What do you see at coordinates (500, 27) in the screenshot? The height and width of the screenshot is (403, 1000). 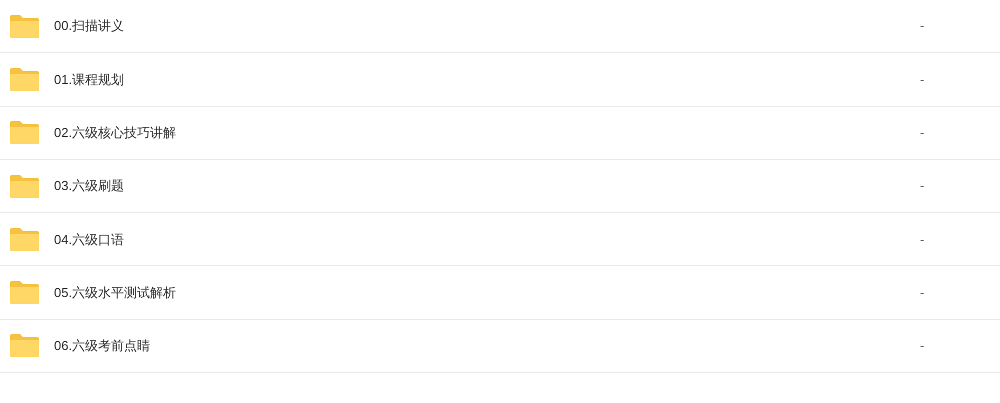 I see `folder-row: 00.扫描讲义 -` at bounding box center [500, 27].